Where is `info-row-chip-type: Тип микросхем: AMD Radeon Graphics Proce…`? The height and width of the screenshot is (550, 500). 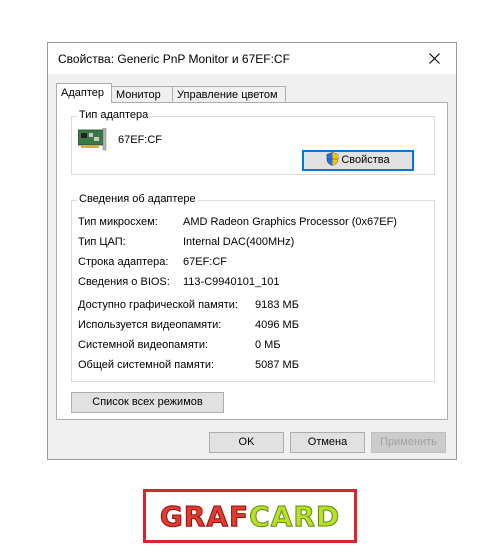
info-row-chip-type: Тип микросхем: AMD Radeon Graphics Proce… is located at coordinates (253, 223).